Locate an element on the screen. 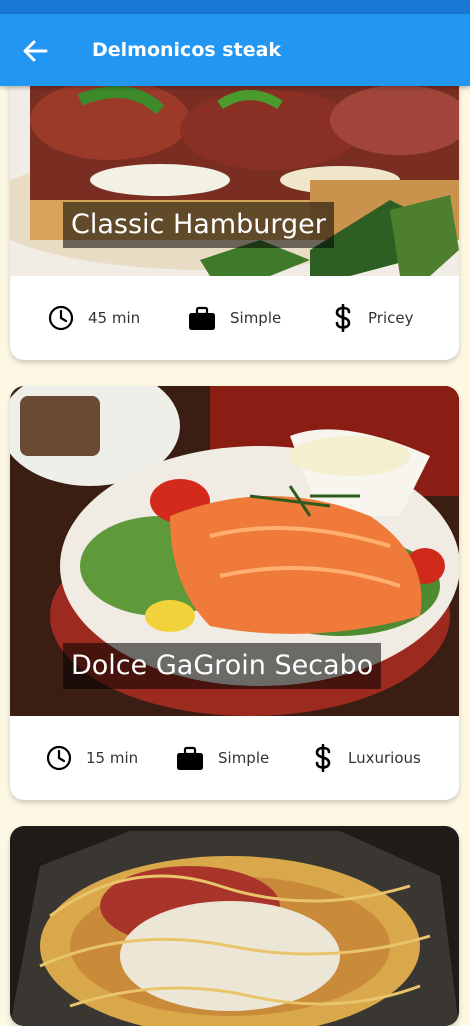 The width and height of the screenshot is (470, 1026). back-button is located at coordinates (35, 51).